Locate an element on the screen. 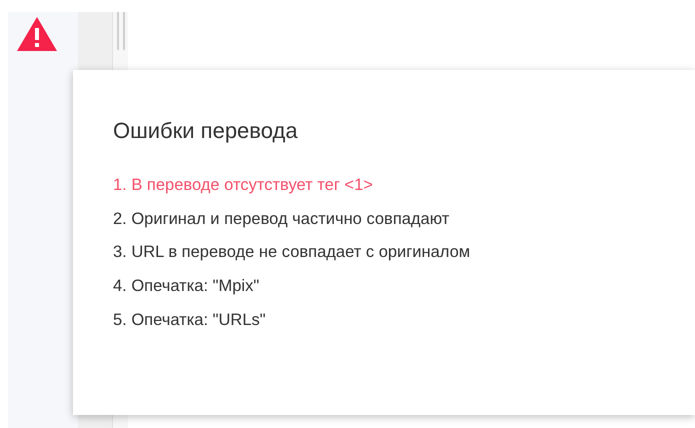 This screenshot has width=695, height=428. error-item: 5. Опечатка: "URLs" is located at coordinates (384, 320).